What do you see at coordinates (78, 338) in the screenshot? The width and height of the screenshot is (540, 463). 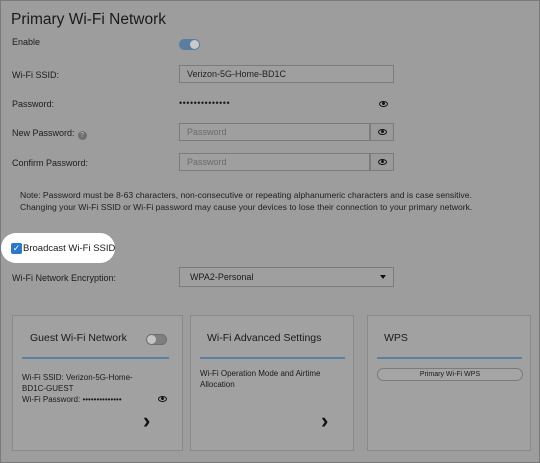 I see `guest-card-title: Guest Wi-Fi Network` at bounding box center [78, 338].